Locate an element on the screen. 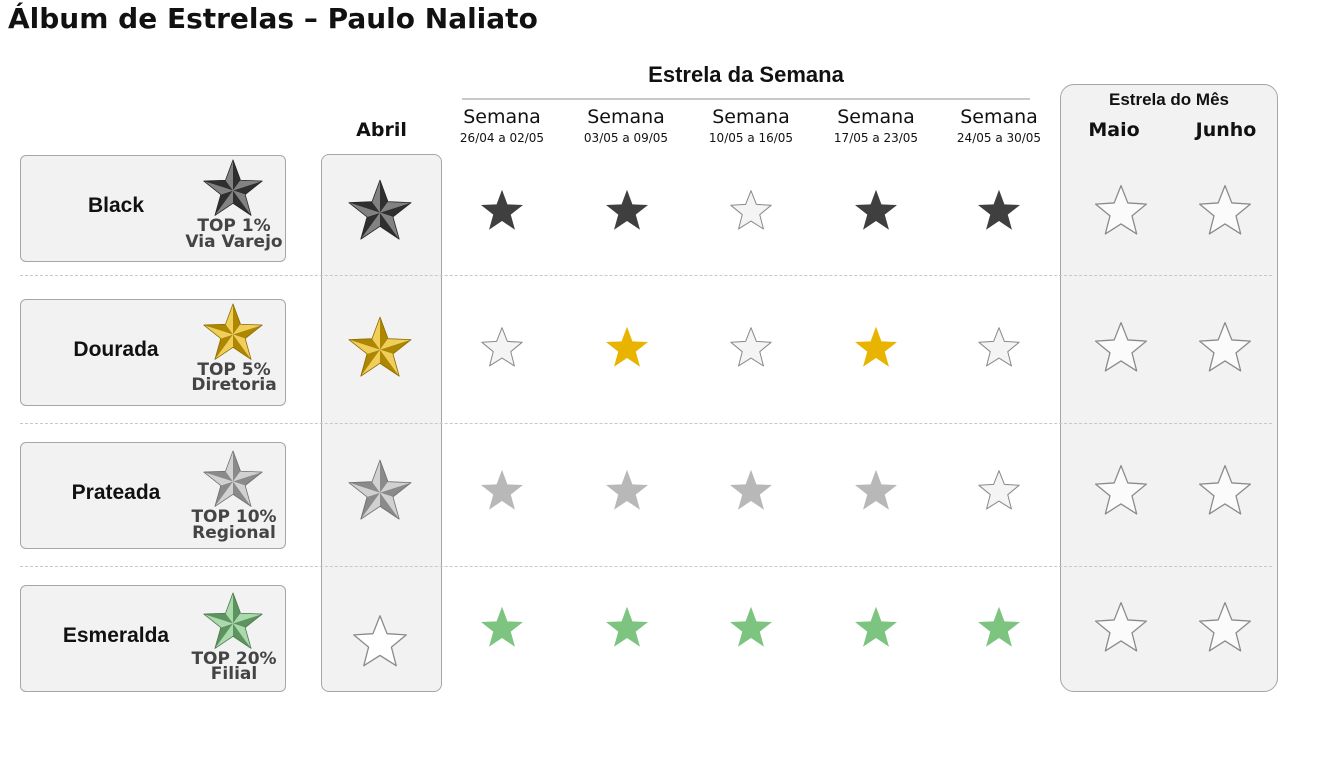  gold-star-badge-icon is located at coordinates (233, 331).